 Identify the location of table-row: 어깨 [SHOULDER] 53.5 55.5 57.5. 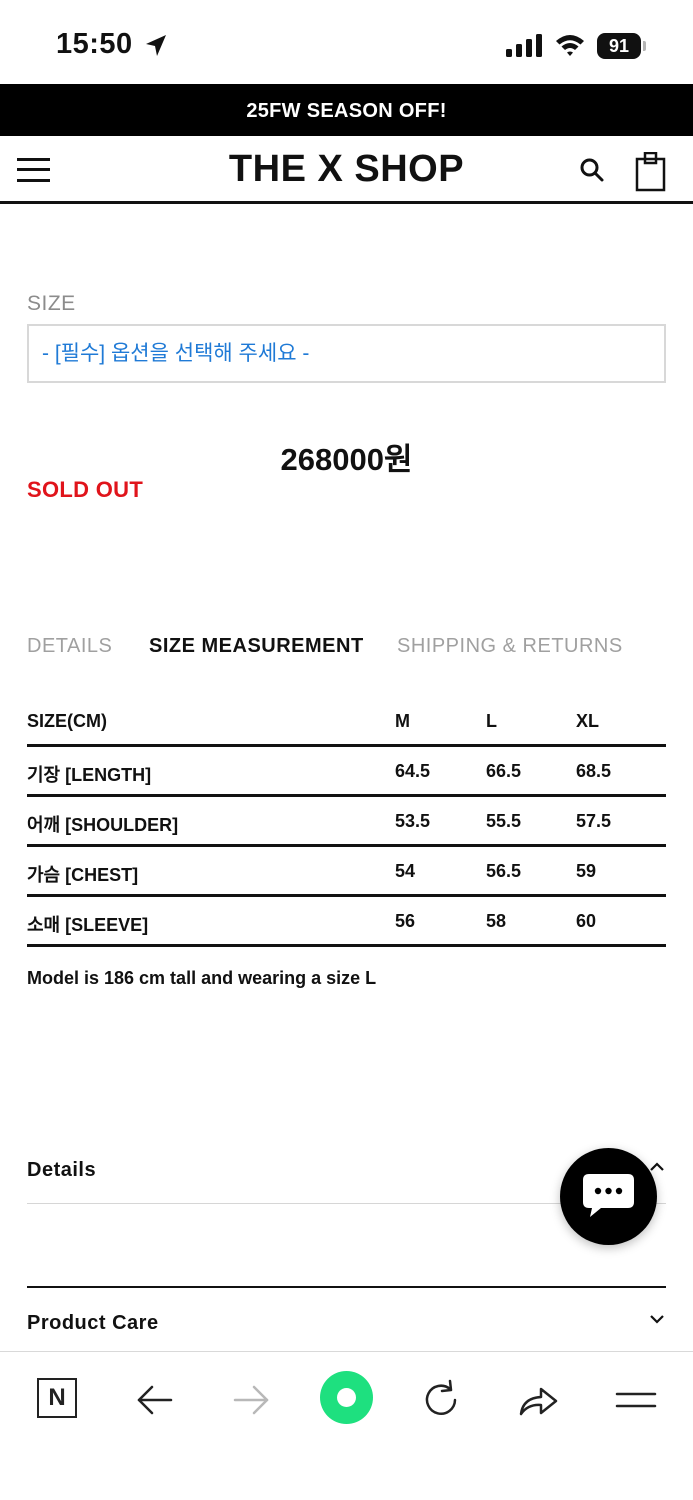
(346, 822).